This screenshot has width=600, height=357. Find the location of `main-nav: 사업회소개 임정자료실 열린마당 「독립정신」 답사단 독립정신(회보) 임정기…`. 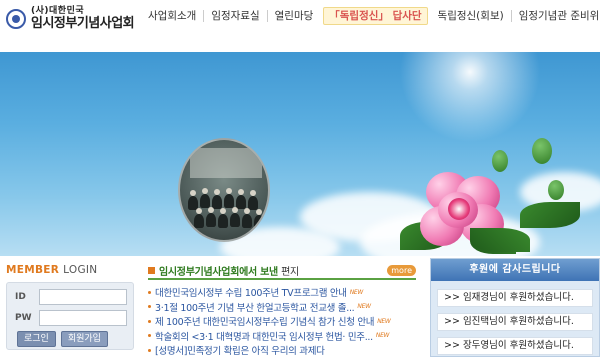

main-nav: 사업회소개 임정자료실 열린마당 「독립정신」 답사단 독립정신(회보) 임정기… is located at coordinates (374, 16).